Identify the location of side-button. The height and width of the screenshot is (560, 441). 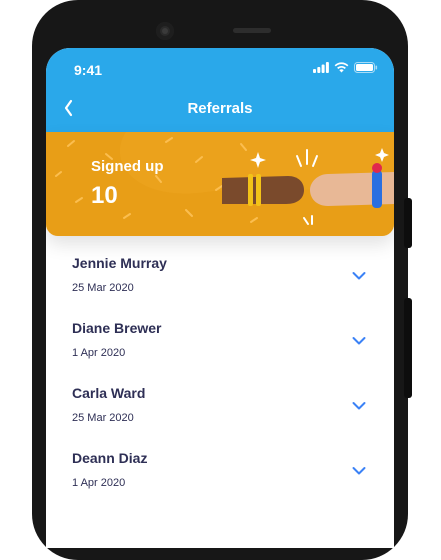
(408, 223).